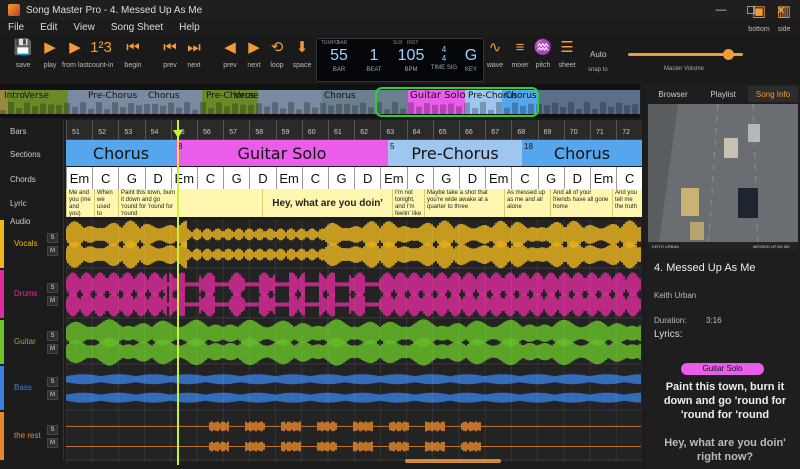  I want to click on playhead, so click(178, 292).